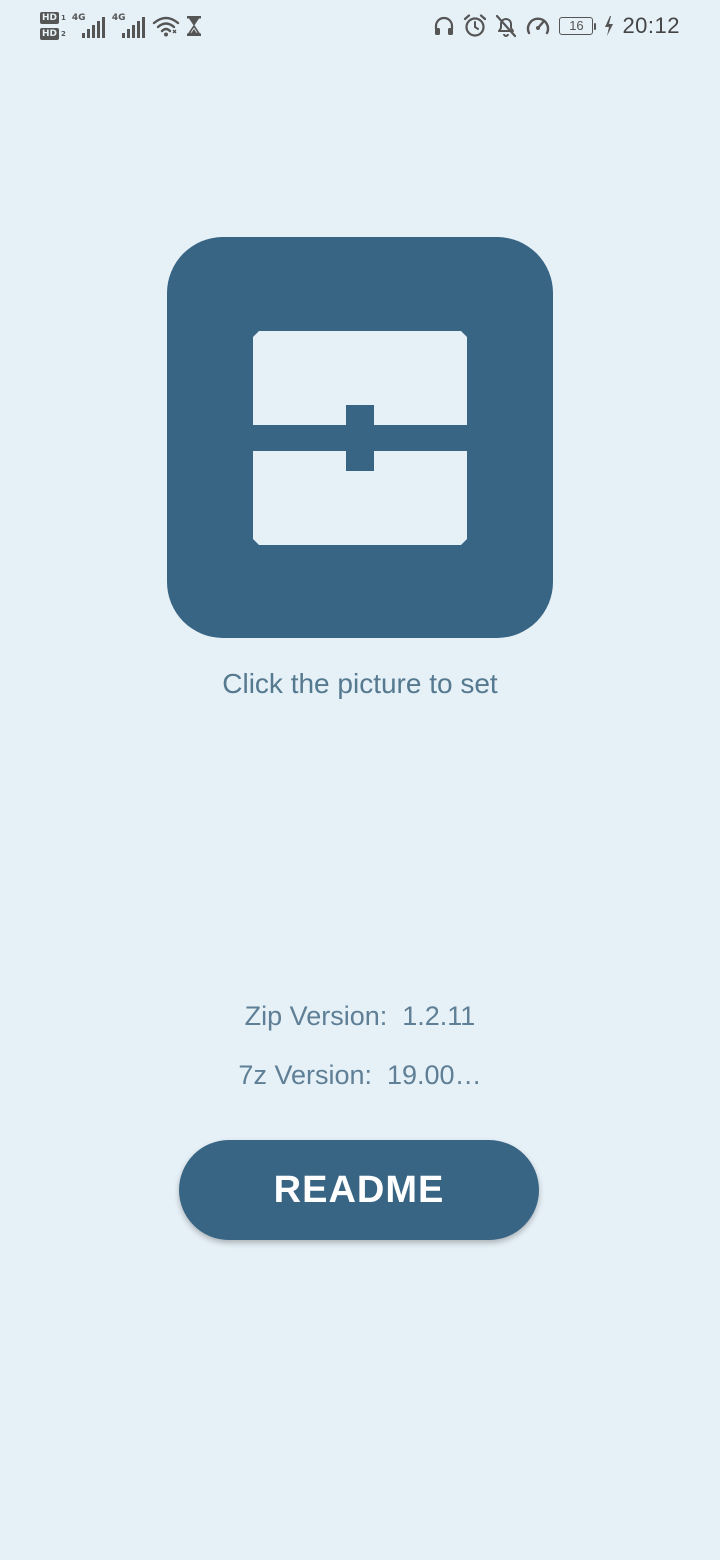 Image resolution: width=720 pixels, height=1560 pixels. I want to click on alarm-icon, so click(475, 25).